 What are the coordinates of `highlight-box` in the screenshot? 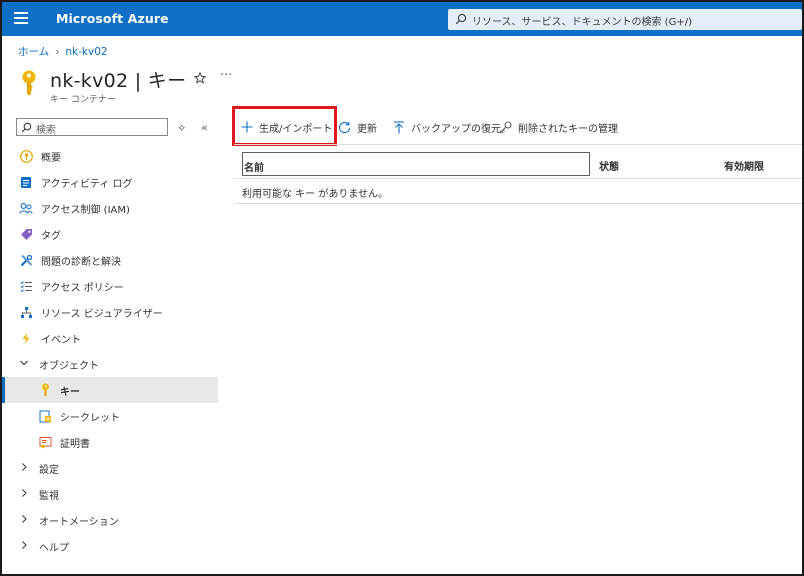 It's located at (284, 126).